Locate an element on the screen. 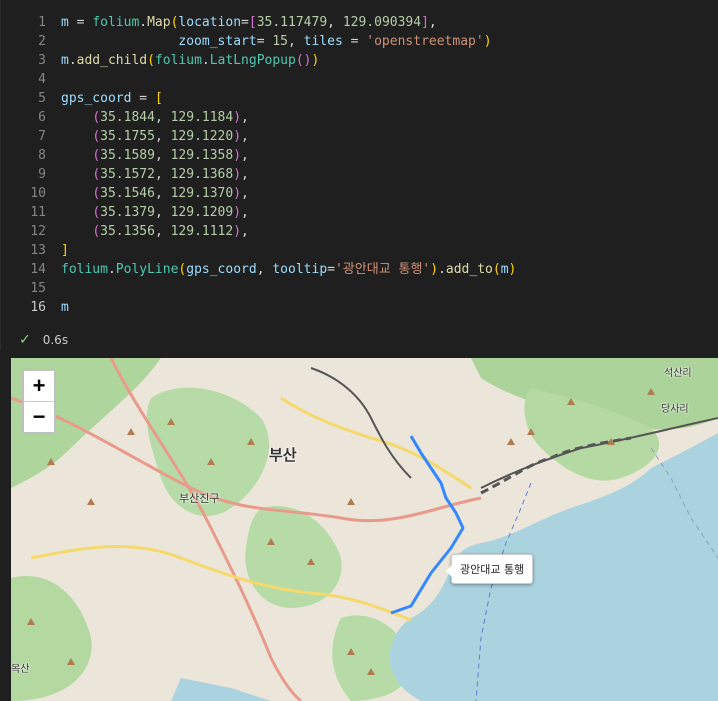 Image resolution: width=718 pixels, height=701 pixels. code-text: m is located at coordinates (65, 307).